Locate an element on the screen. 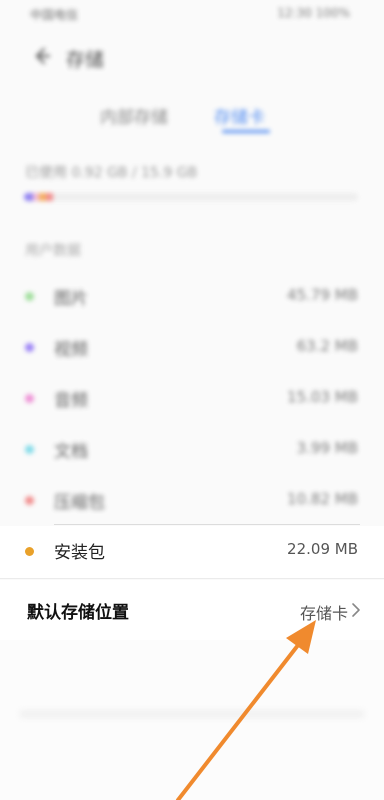 The image size is (384, 800). tab-internal-storage: 内部存储 is located at coordinates (134, 115).